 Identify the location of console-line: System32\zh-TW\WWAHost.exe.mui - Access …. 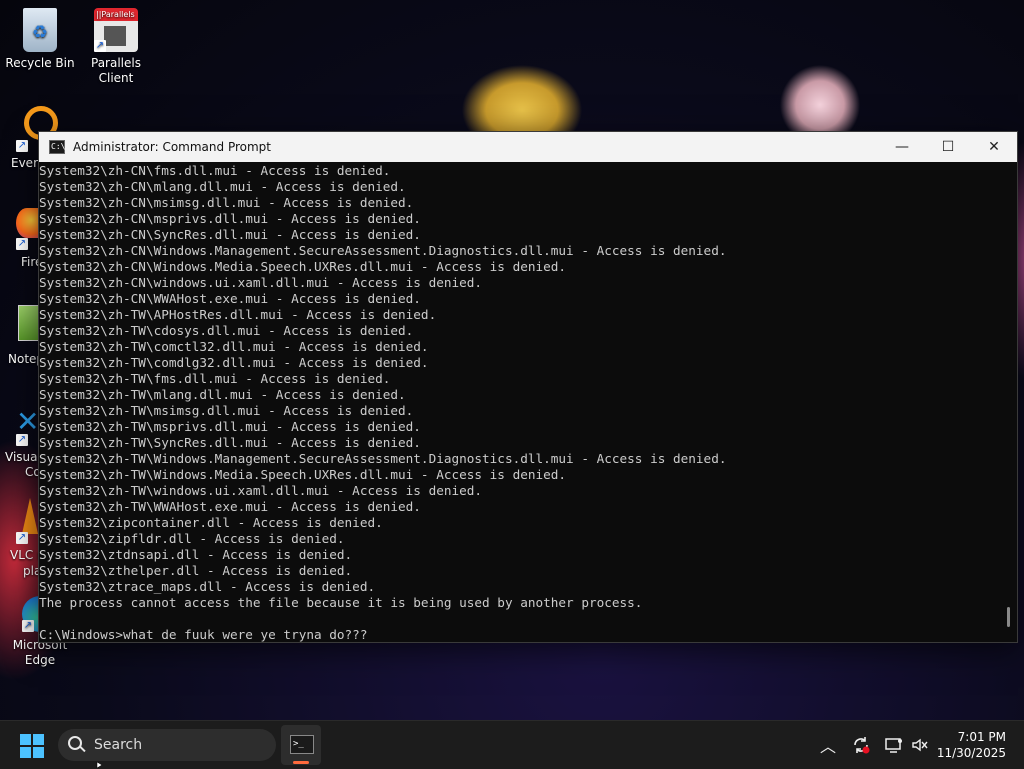
(230, 506).